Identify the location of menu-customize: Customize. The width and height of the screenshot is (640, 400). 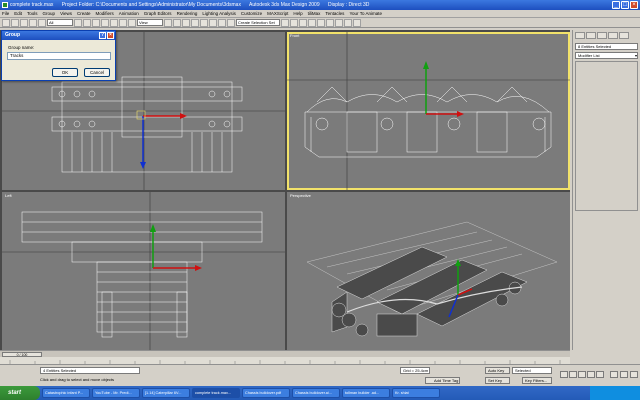
(251, 13).